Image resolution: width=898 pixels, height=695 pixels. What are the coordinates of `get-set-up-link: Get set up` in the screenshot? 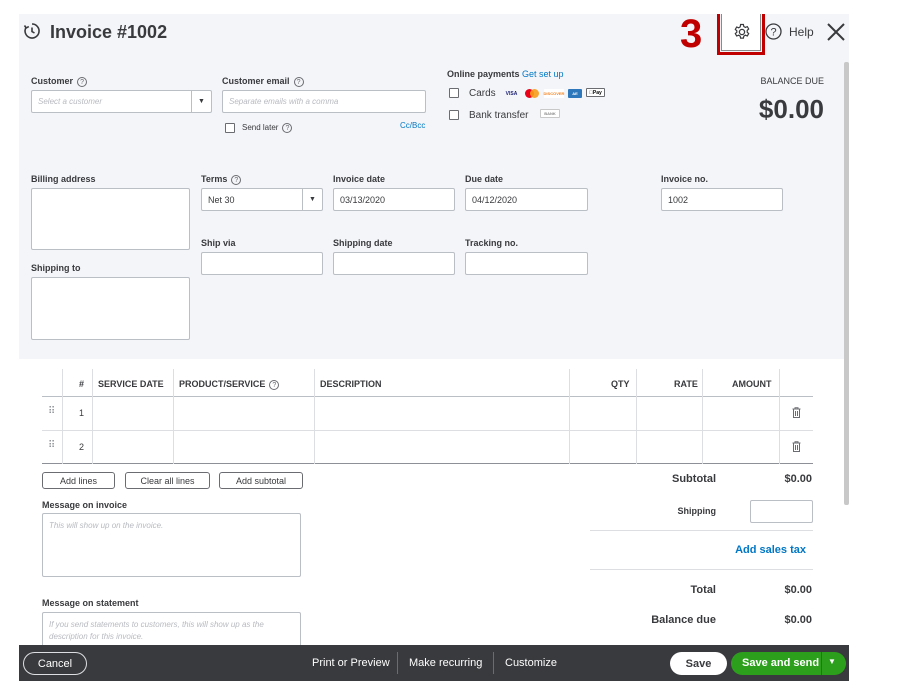 It's located at (543, 74).